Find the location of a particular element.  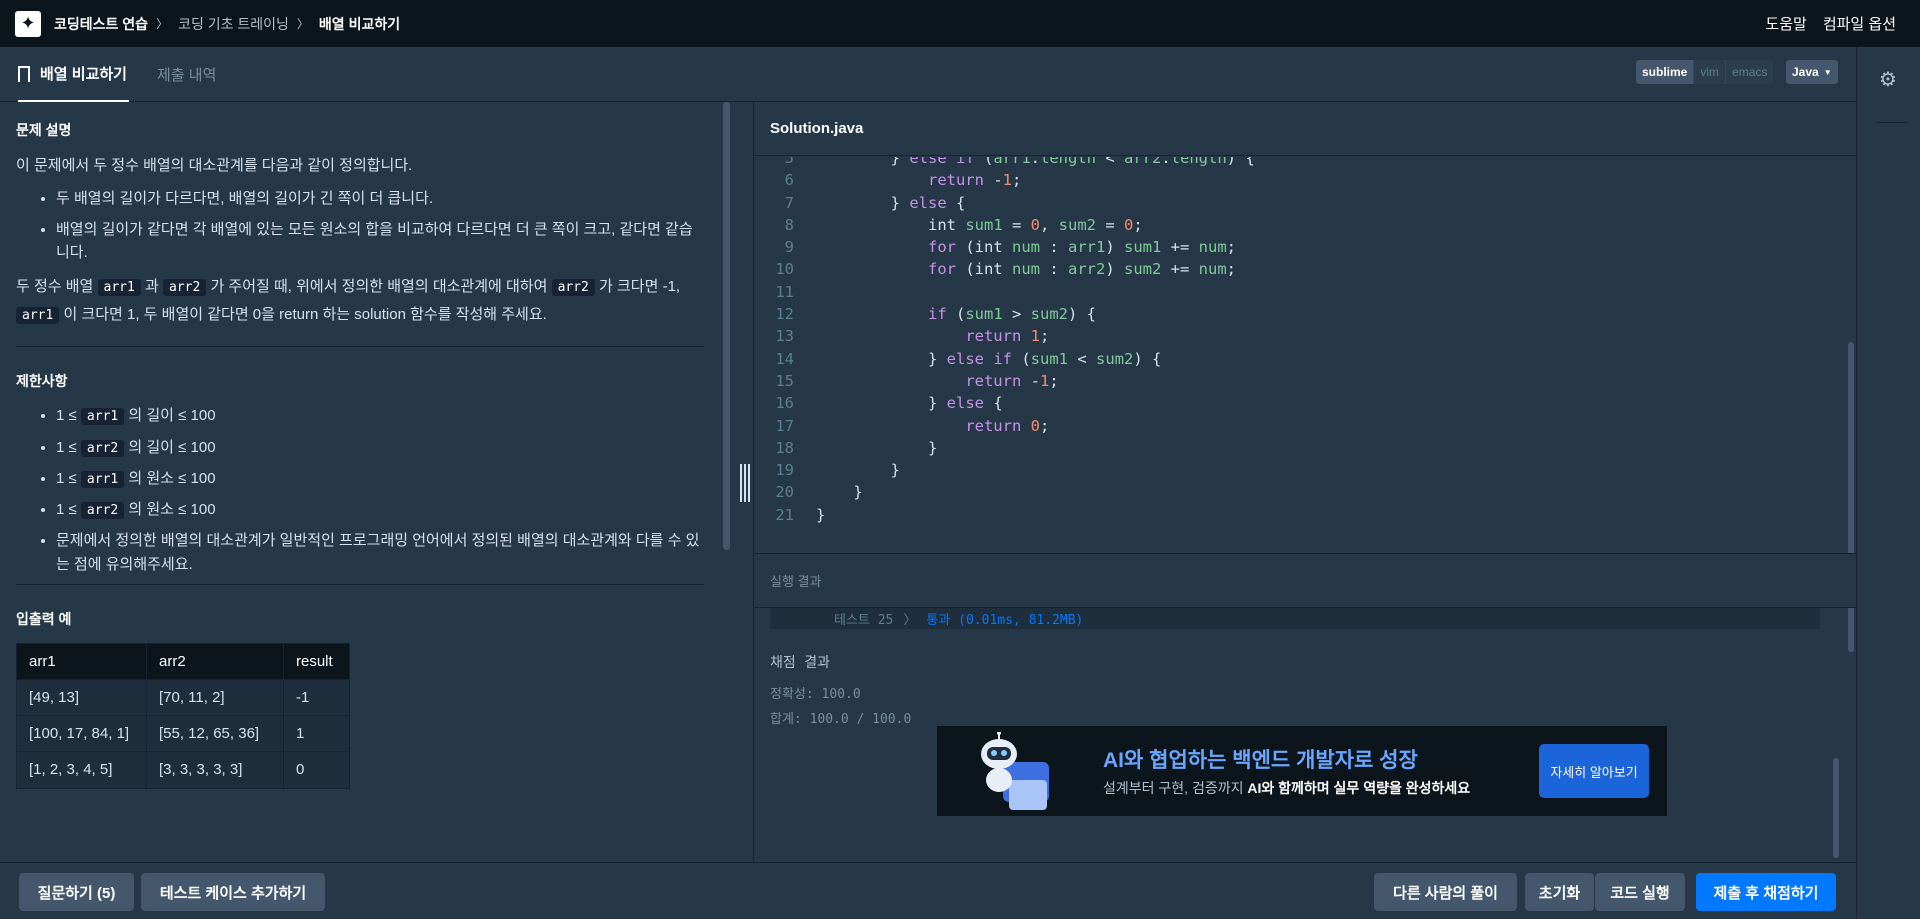

code-line: 19 } is located at coordinates (1305, 472).